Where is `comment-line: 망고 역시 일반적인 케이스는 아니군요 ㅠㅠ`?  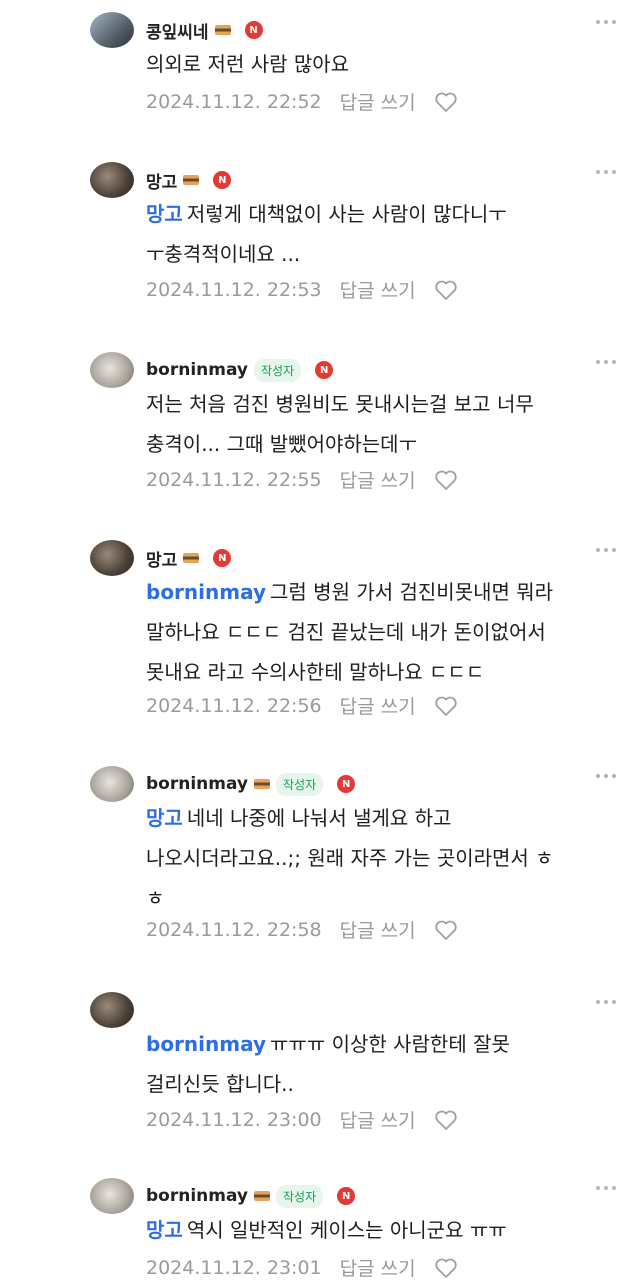
comment-line: 망고 역시 일반적인 케이스는 아니군요 ㅠㅠ is located at coordinates (326, 1230).